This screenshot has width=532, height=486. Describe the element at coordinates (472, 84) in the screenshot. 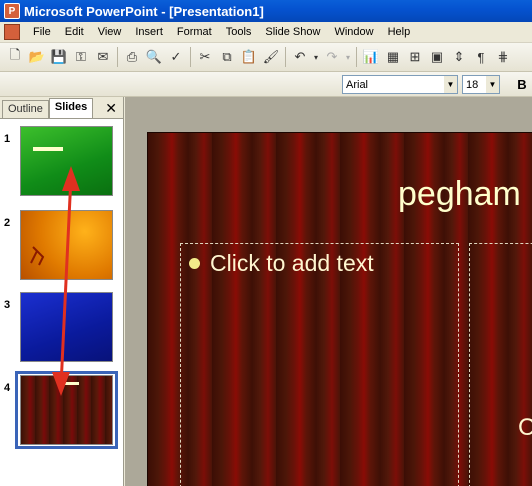

I see `font-size-value: 18` at that location.